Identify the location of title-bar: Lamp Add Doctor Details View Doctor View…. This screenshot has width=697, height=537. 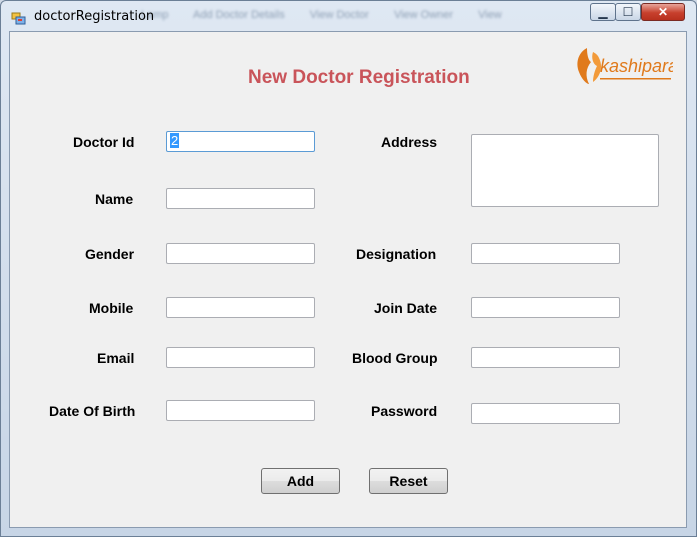
(348, 17).